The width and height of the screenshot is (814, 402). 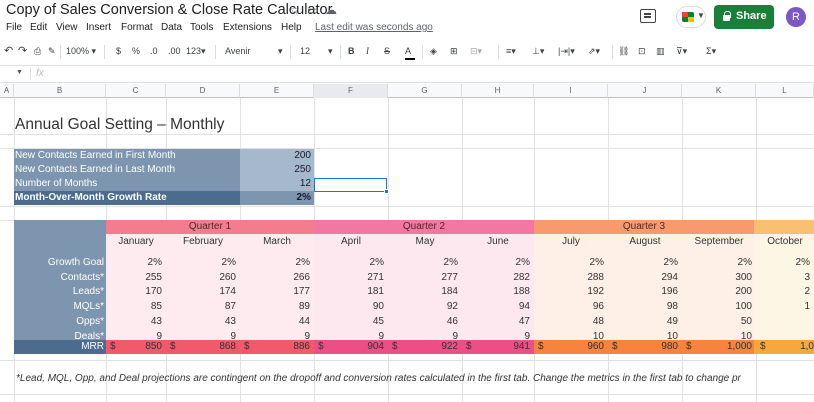 I want to click on mrr-cell: 980, so click(x=643, y=347).